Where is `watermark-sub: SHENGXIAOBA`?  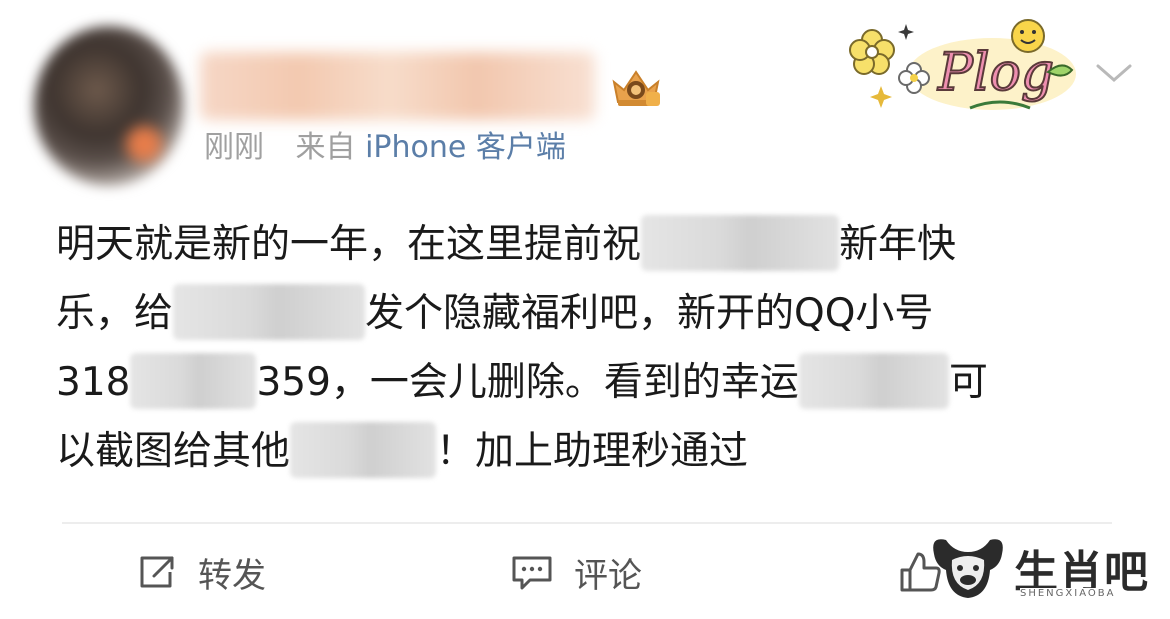 watermark-sub: SHENGXIAOBA is located at coordinates (1068, 593).